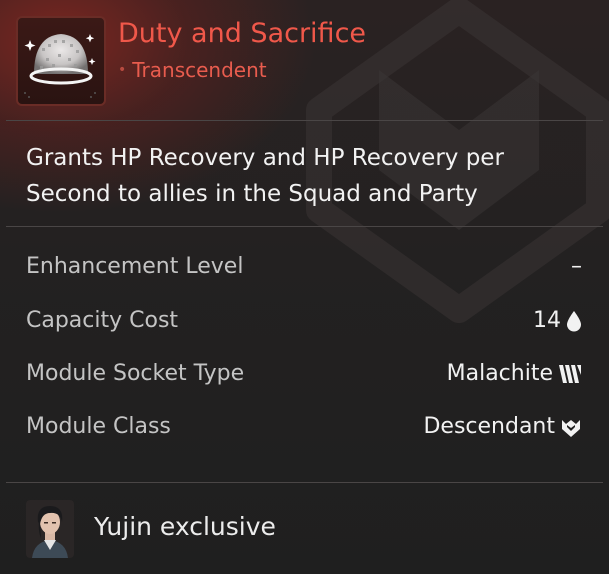  Describe the element at coordinates (135, 266) in the screenshot. I see `stat-label: Enhancement Level` at that location.